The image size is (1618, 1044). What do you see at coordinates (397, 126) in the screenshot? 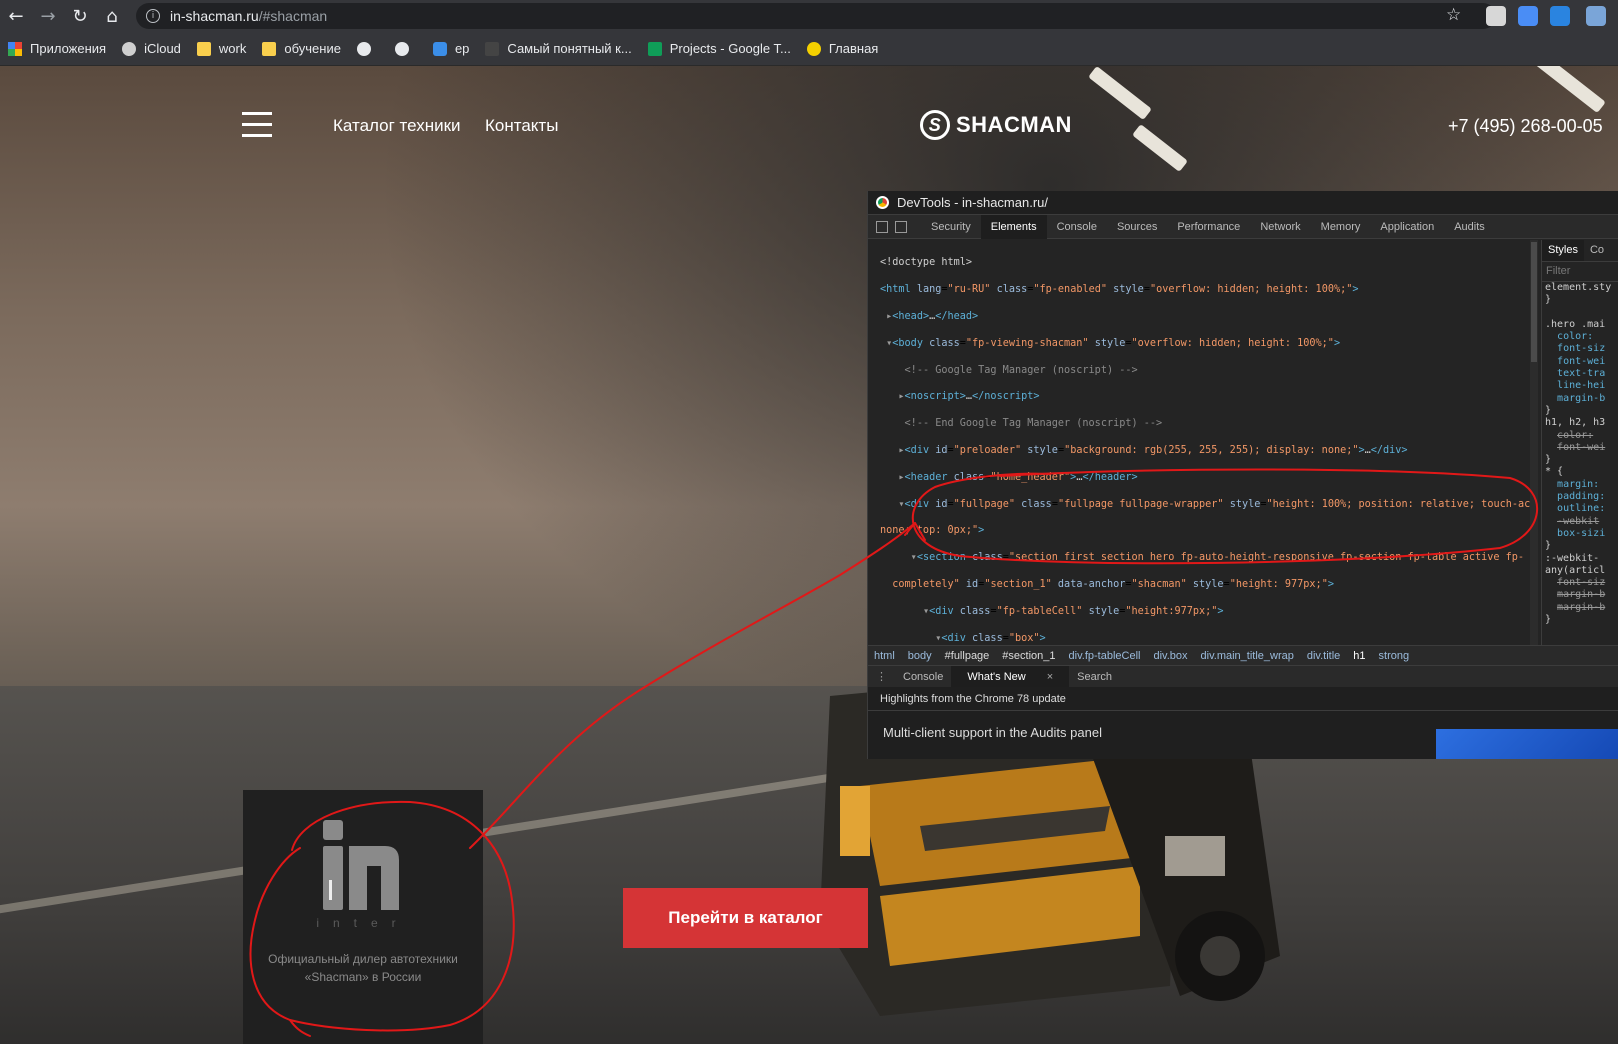
I see `nav-catalog-link: Каталог техники` at bounding box center [397, 126].